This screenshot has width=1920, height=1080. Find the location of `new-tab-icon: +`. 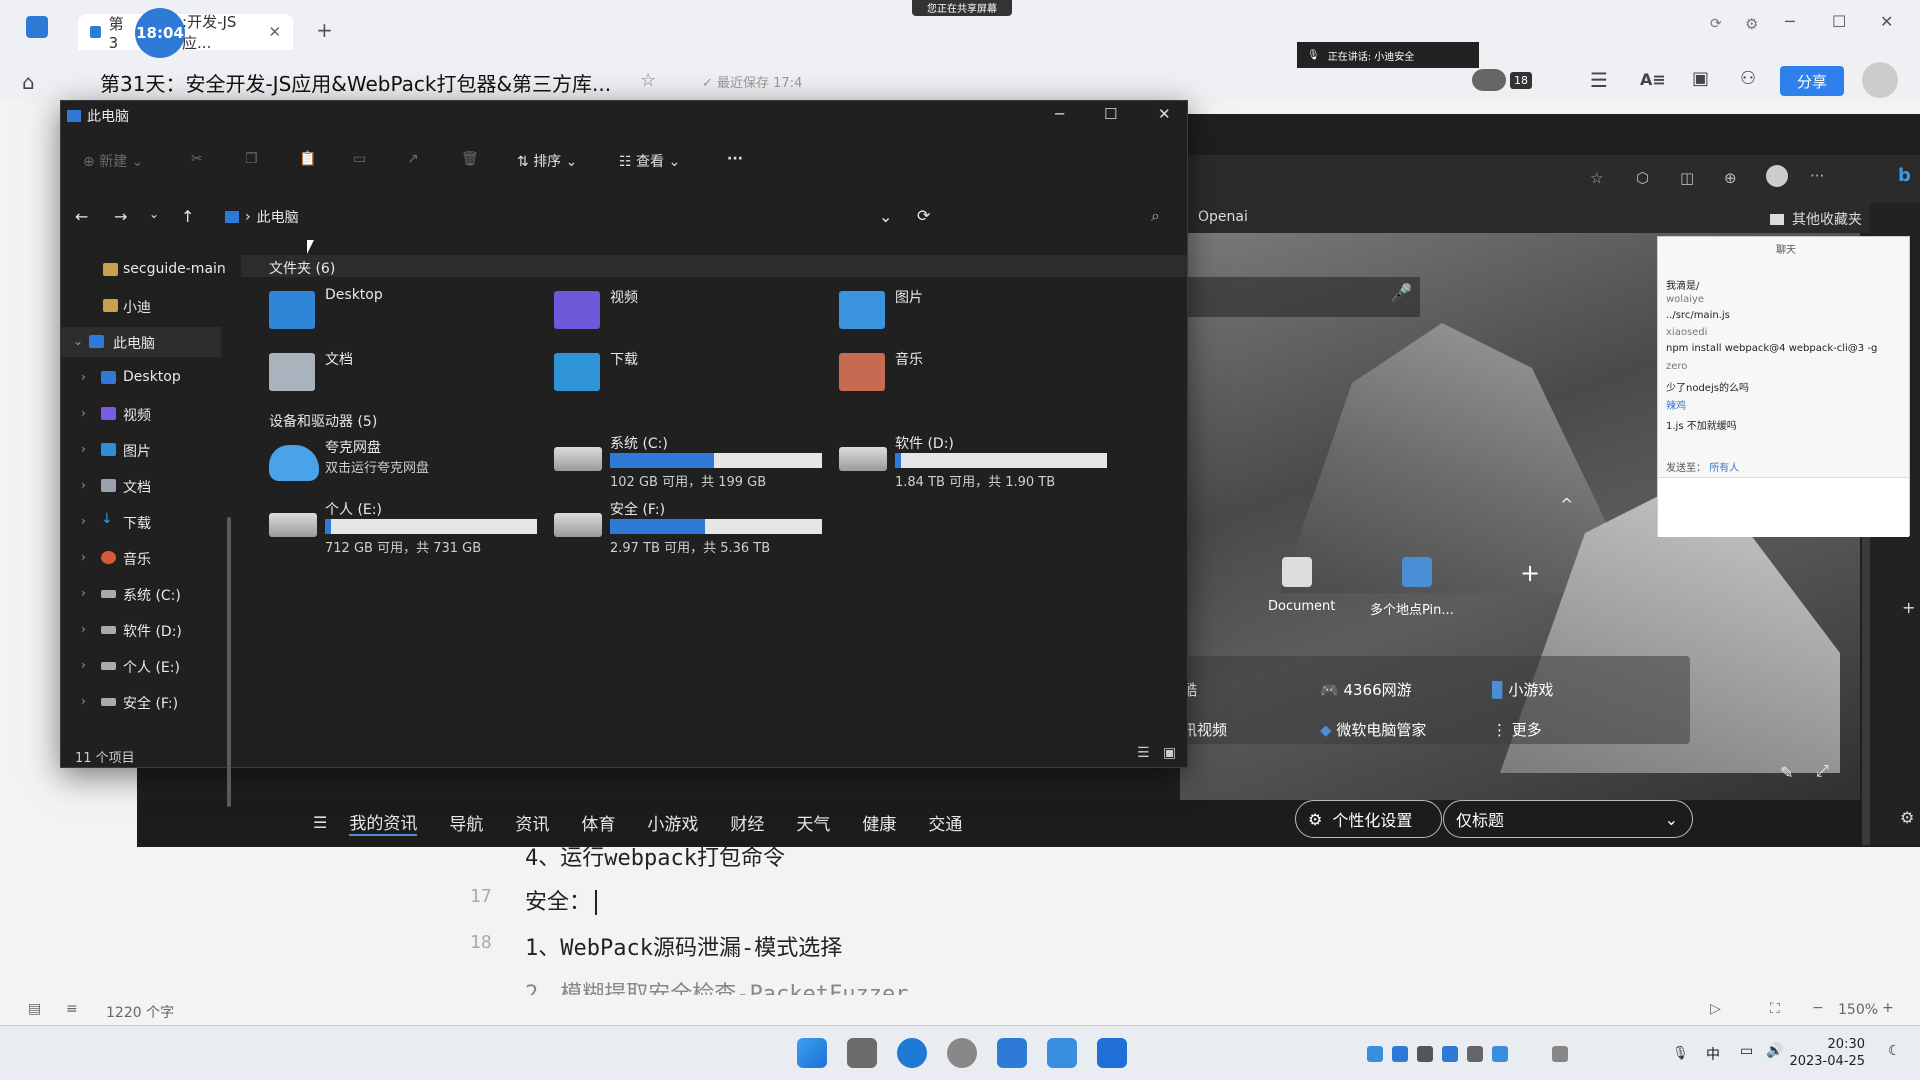

new-tab-icon: + is located at coordinates (324, 30).